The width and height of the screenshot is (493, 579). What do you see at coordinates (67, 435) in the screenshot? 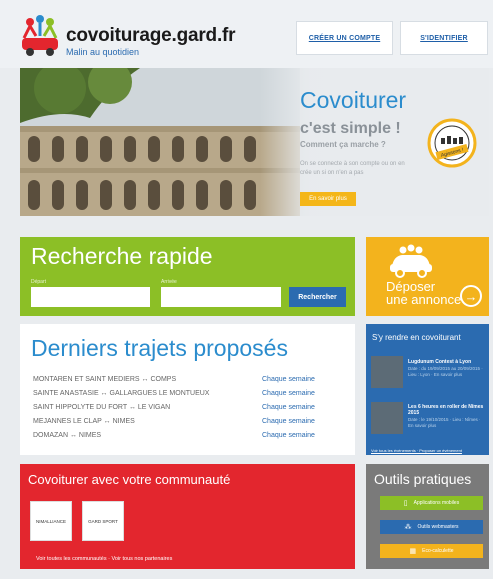
I see `trip-route: DOMAZAN ↔ NIMES` at bounding box center [67, 435].